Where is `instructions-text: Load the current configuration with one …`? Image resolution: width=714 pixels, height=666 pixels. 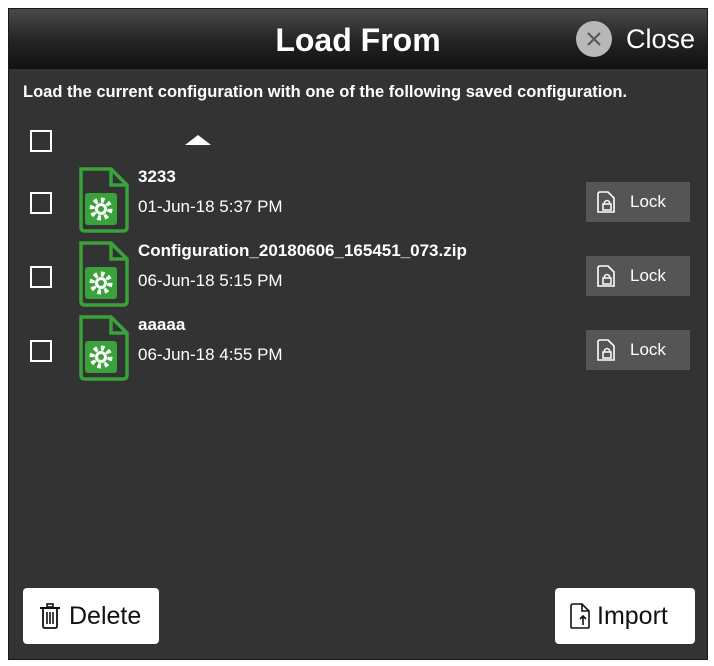 instructions-text: Load the current configuration with one … is located at coordinates (325, 92).